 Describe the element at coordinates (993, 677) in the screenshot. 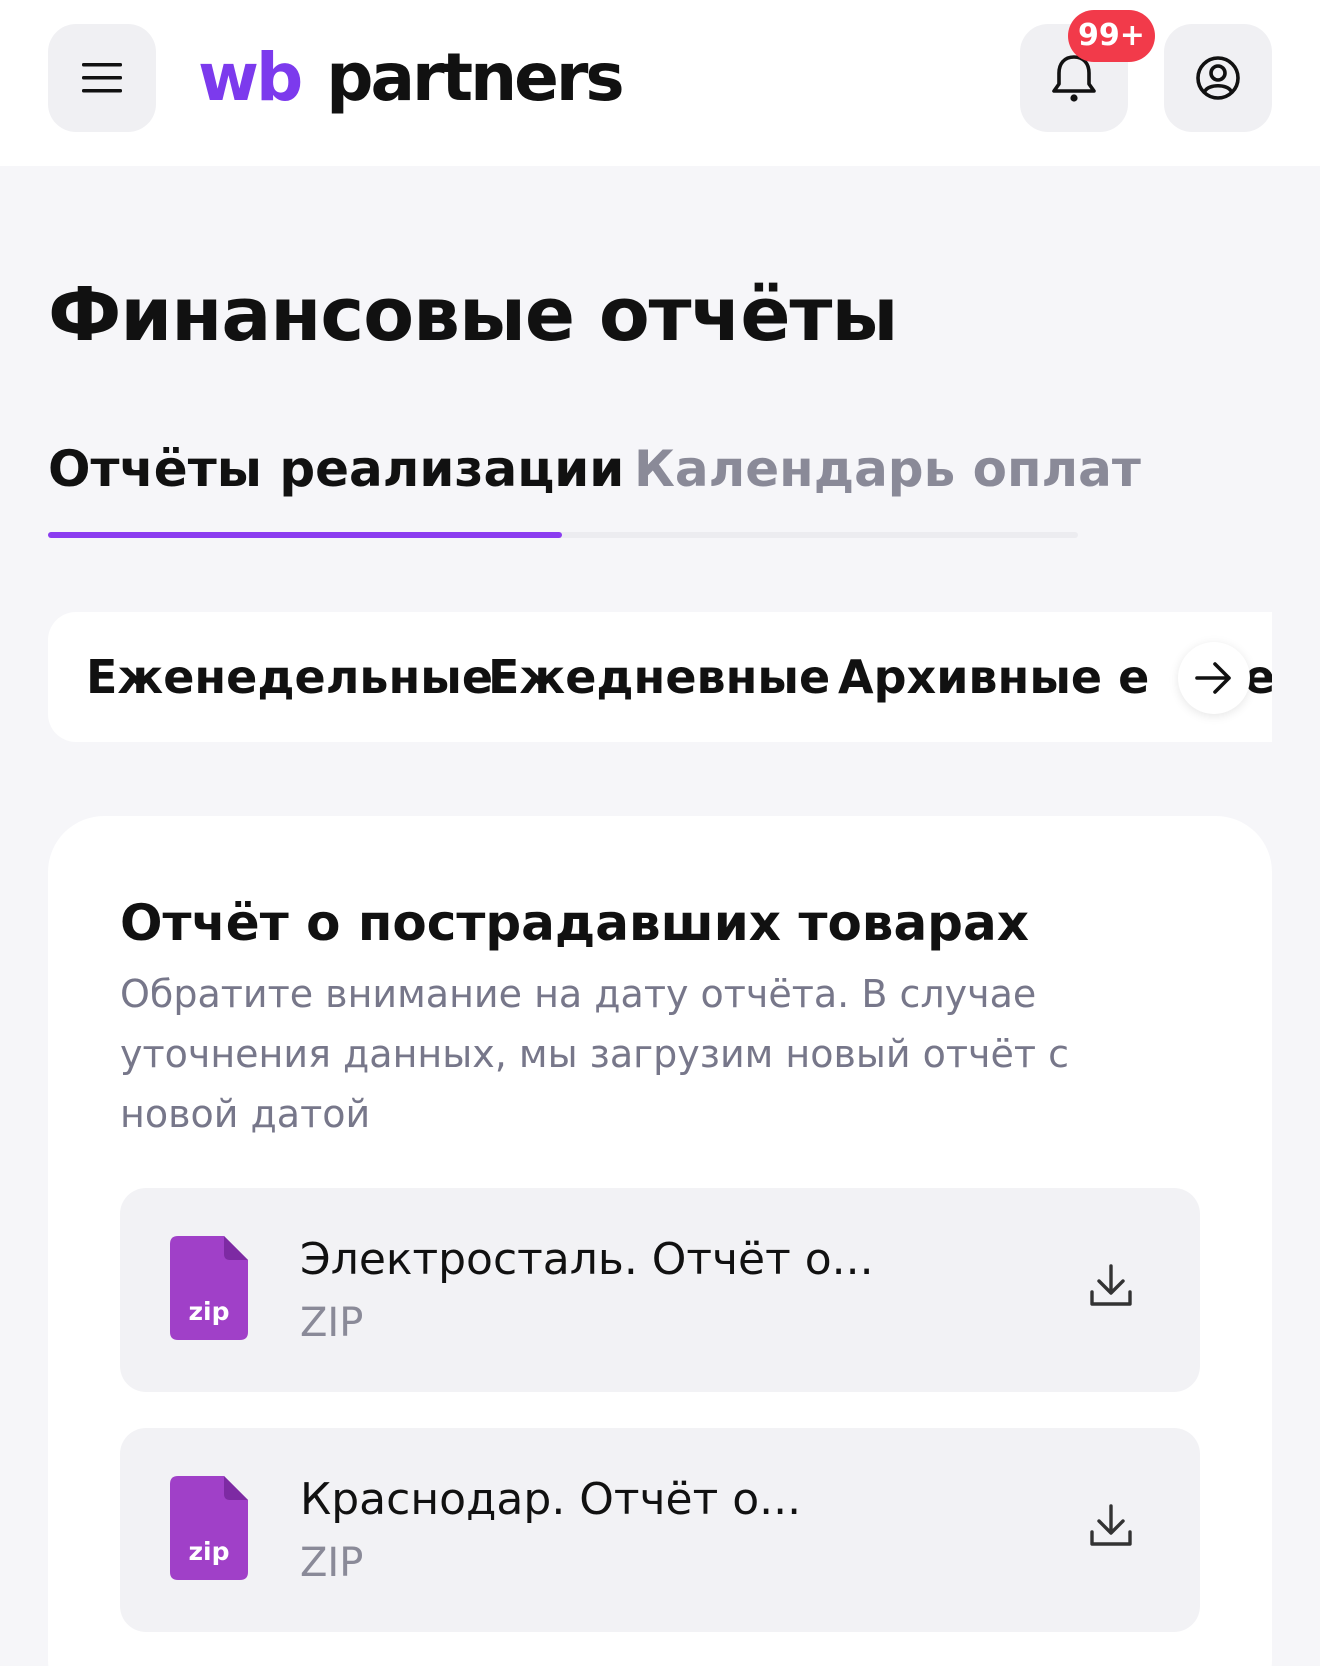

I see `chip-archive-weekly: Архивные ежене` at that location.